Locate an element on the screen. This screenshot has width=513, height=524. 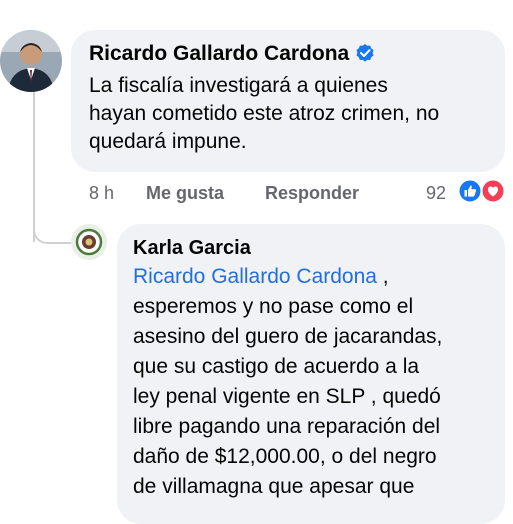
avatar-karla is located at coordinates (89, 242).